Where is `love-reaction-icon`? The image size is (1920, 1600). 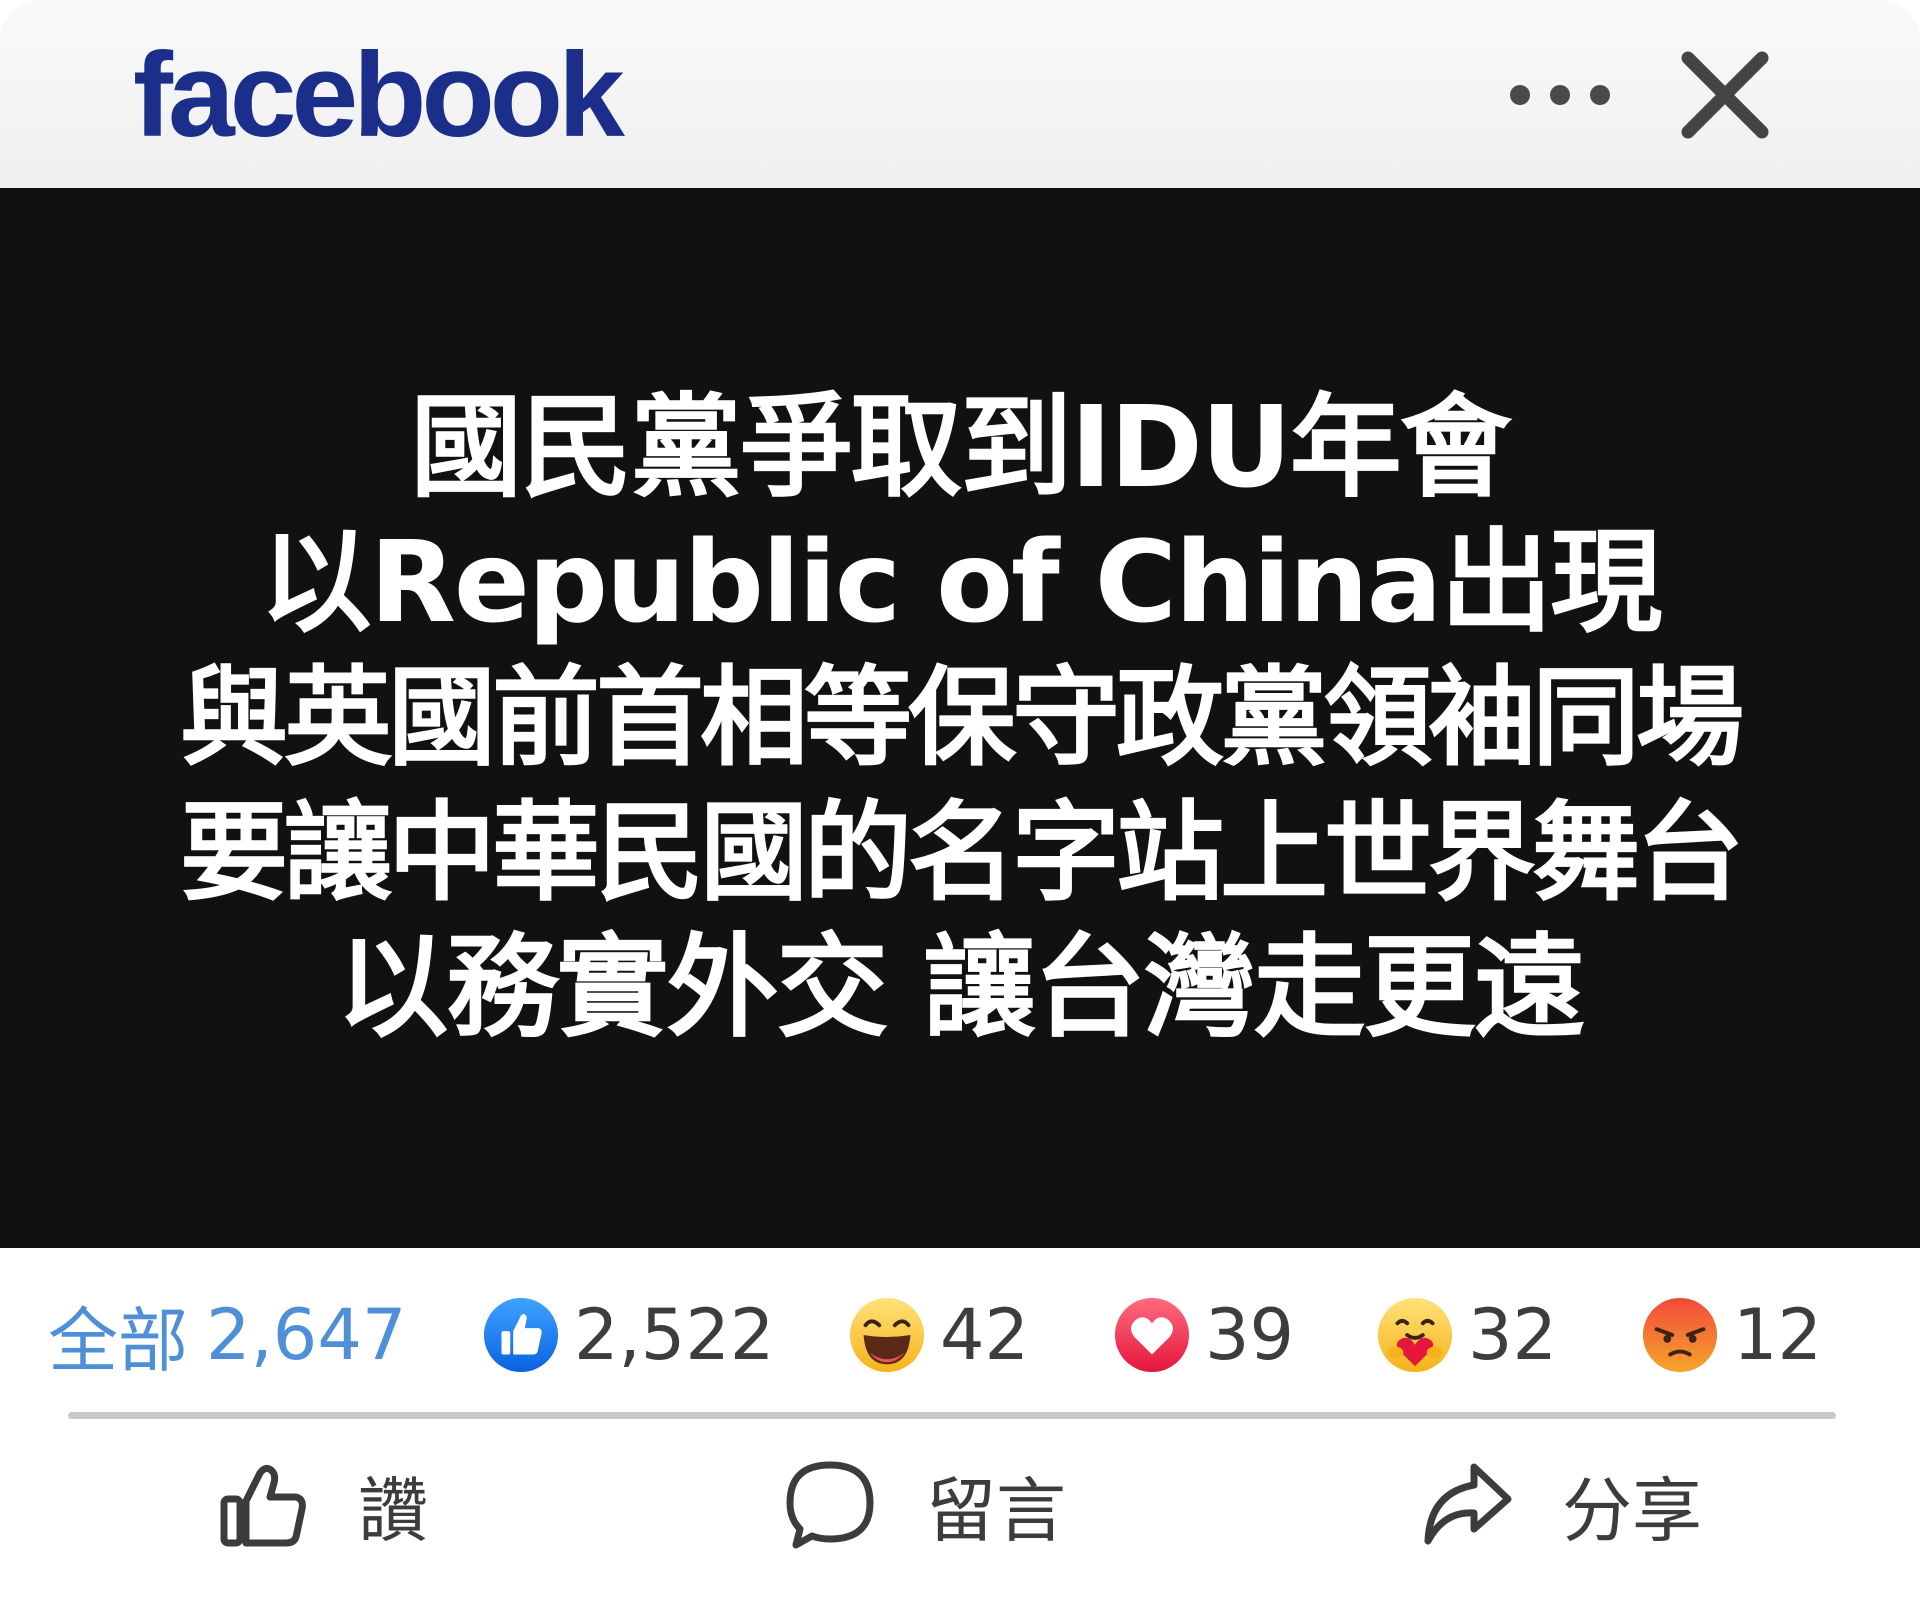 love-reaction-icon is located at coordinates (1152, 1335).